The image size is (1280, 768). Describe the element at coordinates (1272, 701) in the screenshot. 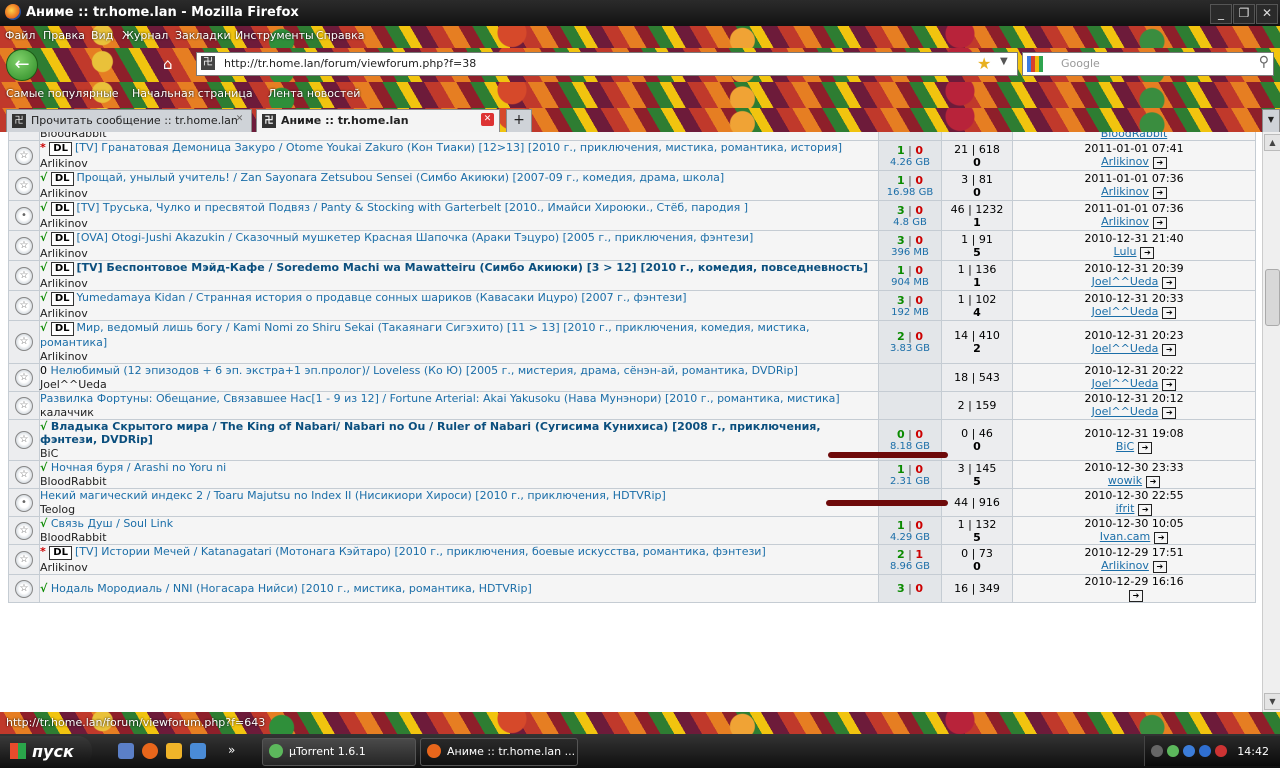

I see `scroll-down-icon: ▼` at that location.